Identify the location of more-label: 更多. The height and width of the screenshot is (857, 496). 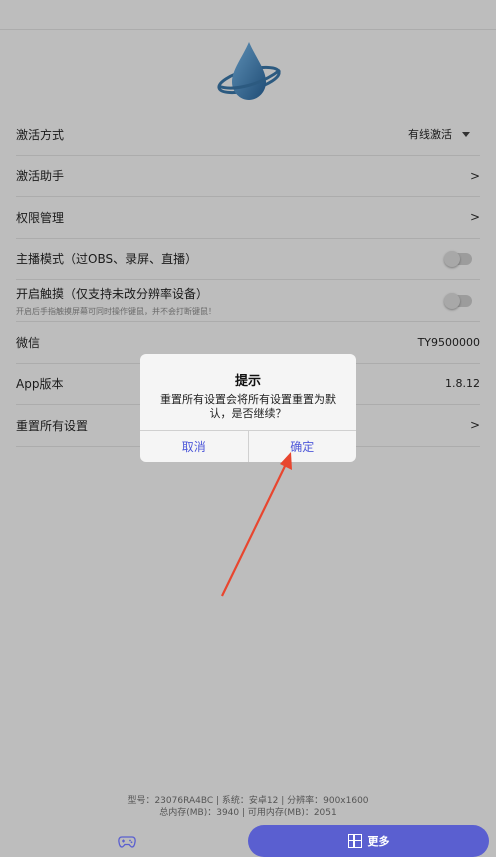
(378, 841).